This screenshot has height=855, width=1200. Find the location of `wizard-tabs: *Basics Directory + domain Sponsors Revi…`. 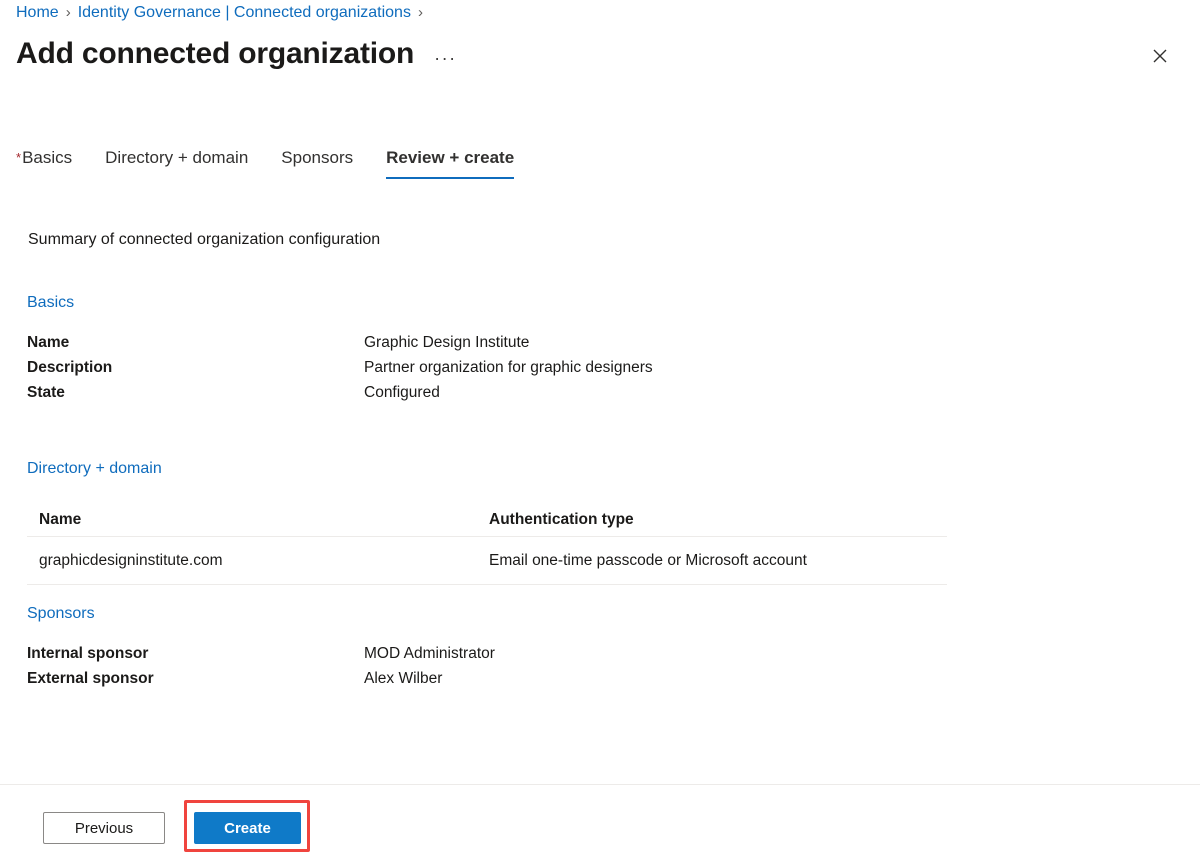

wizard-tabs: *Basics Directory + domain Sponsors Revi… is located at coordinates (265, 166).